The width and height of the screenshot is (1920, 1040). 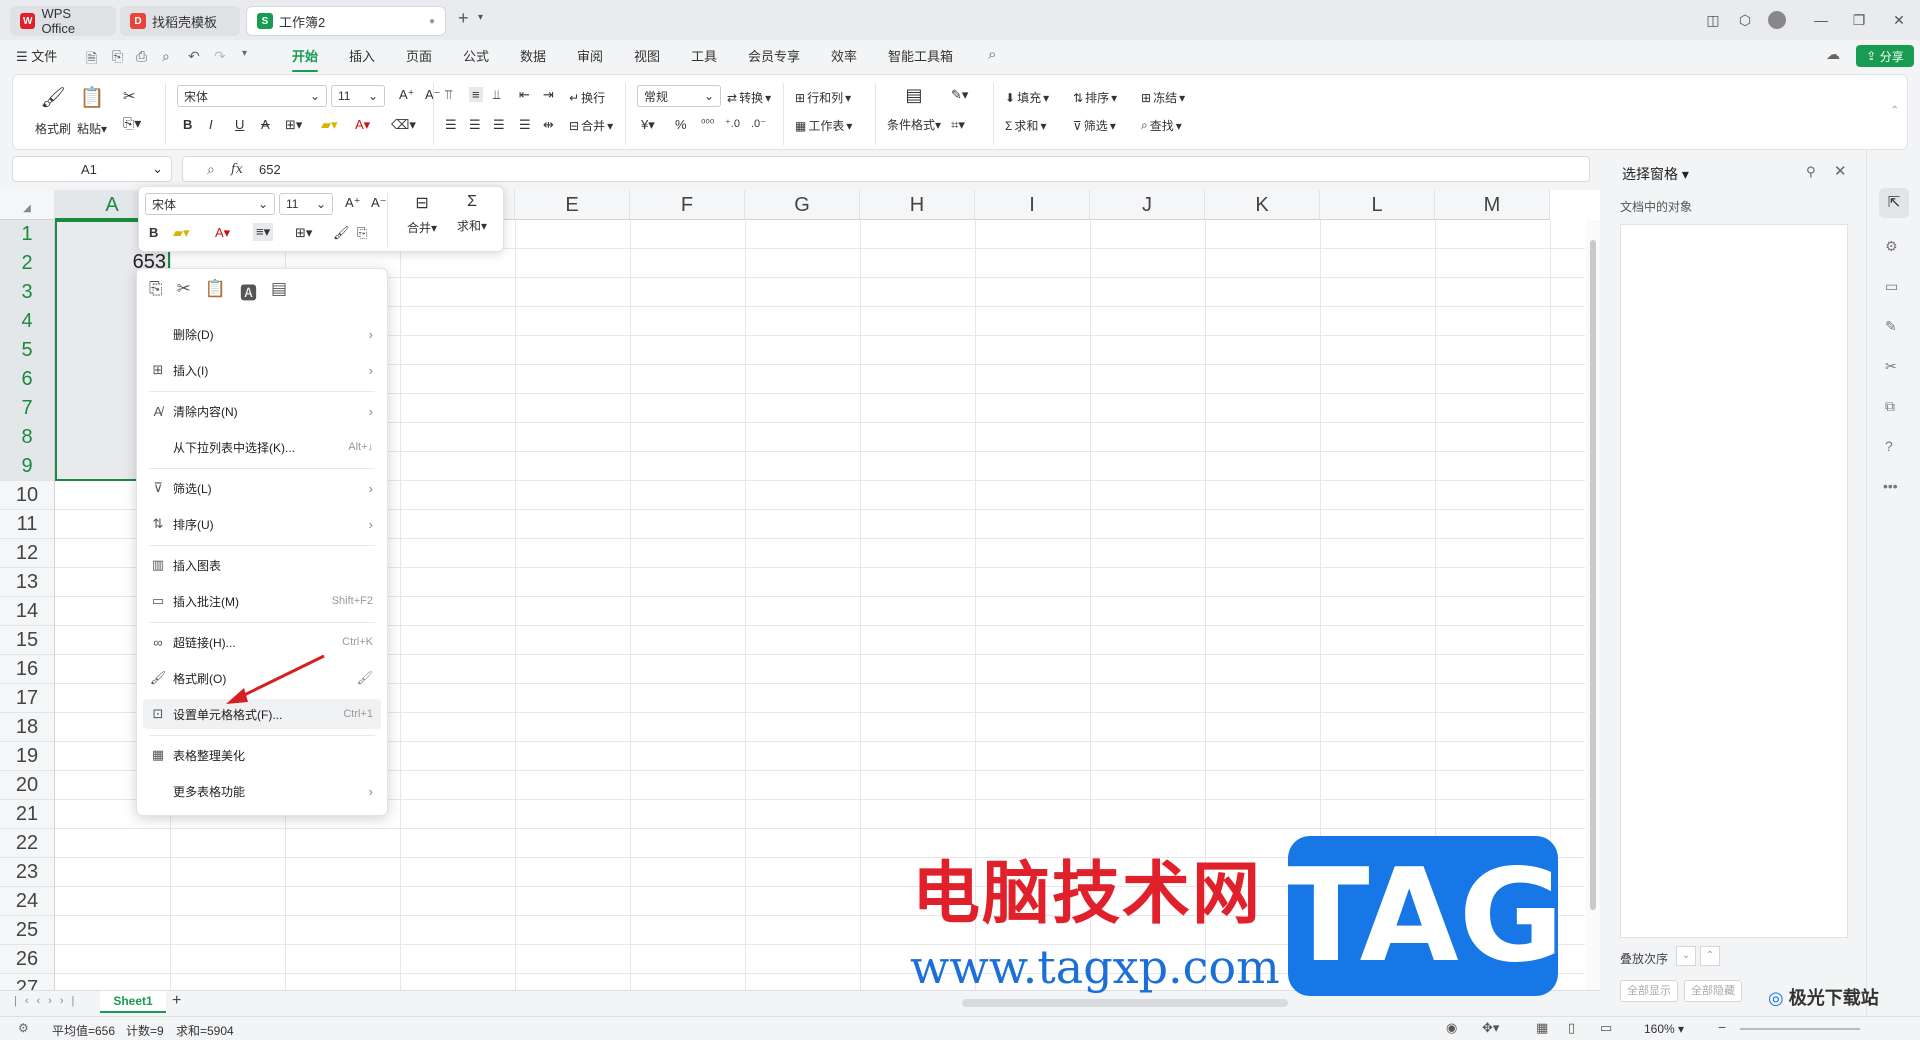 I want to click on number-format-select: 常规 ⌄, so click(x=679, y=96).